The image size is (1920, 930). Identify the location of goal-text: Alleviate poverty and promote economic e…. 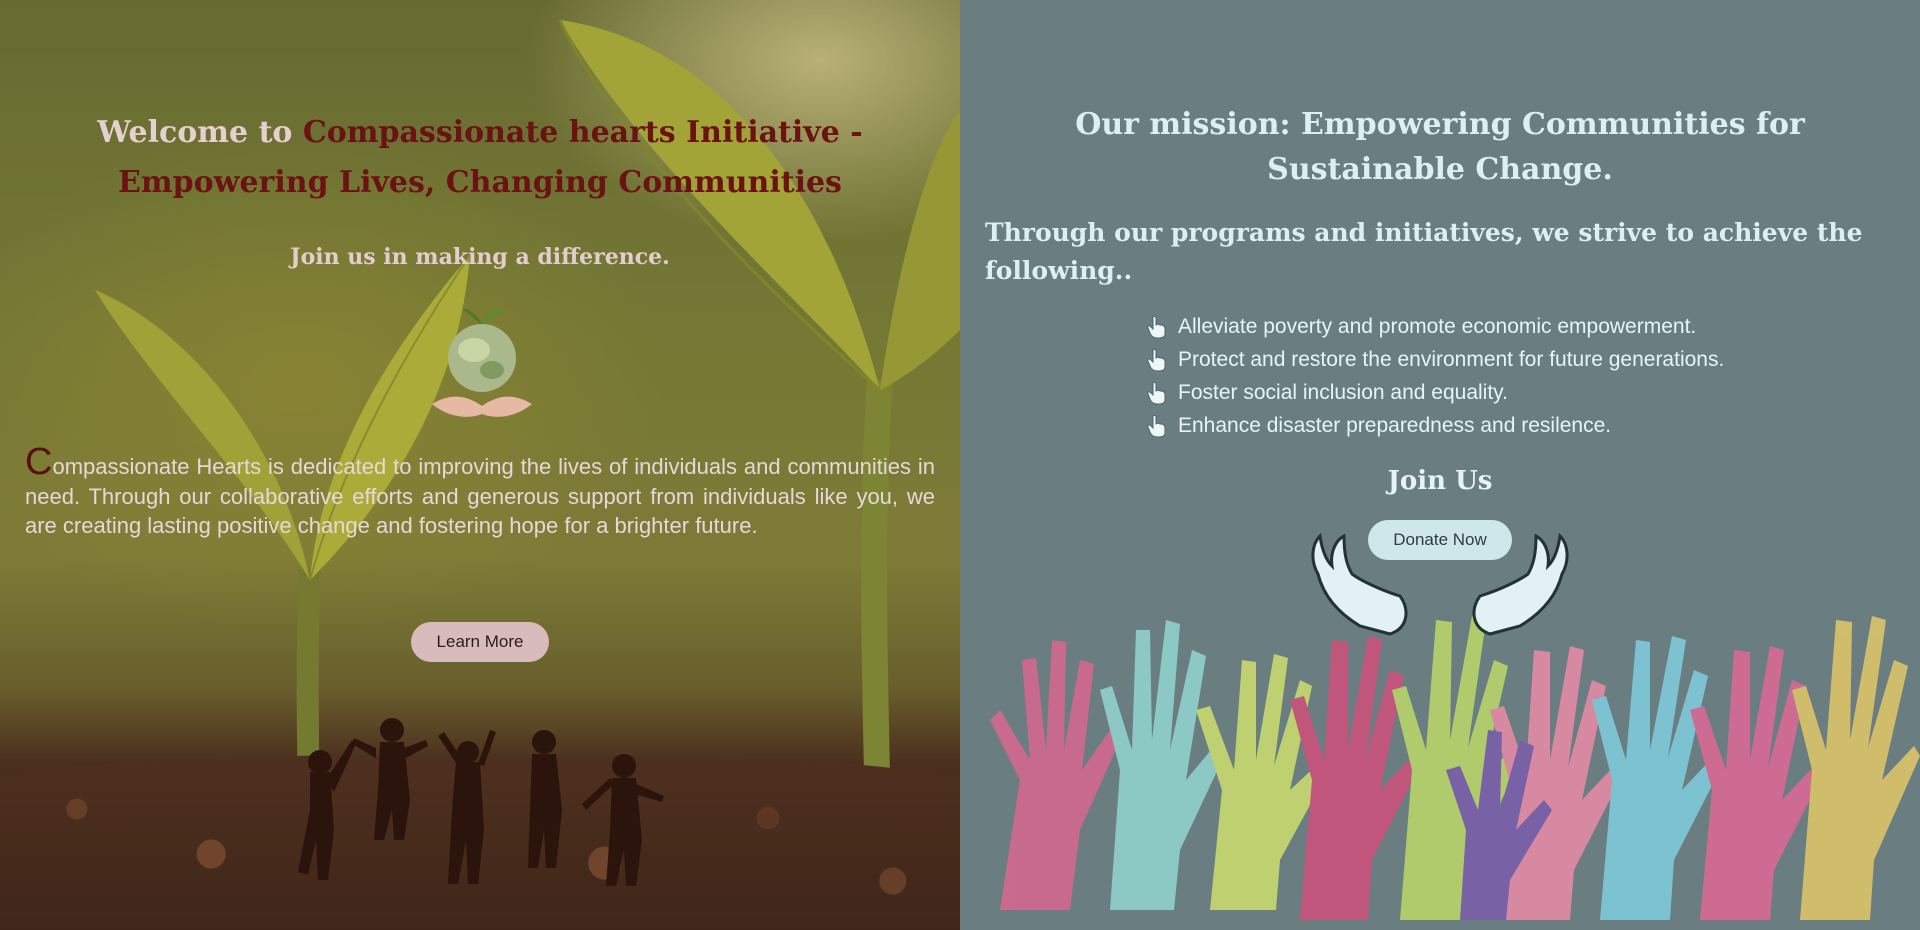
(1437, 326).